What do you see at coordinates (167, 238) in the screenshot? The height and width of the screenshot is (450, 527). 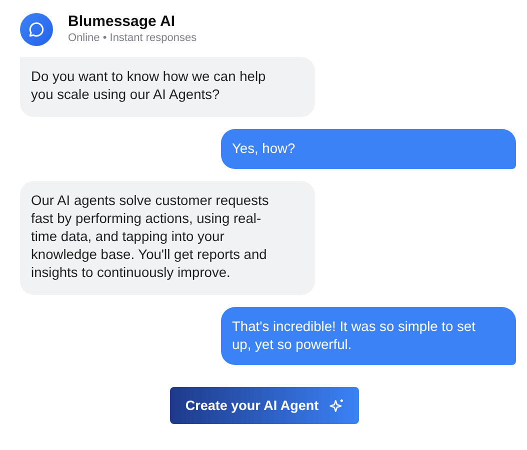 I see `bot-message: Our AI agents solve customer requests fast by performing actions, using real-time data, and tapping into your knowledge base. You'll get reports and insights to continuously improve.` at bounding box center [167, 238].